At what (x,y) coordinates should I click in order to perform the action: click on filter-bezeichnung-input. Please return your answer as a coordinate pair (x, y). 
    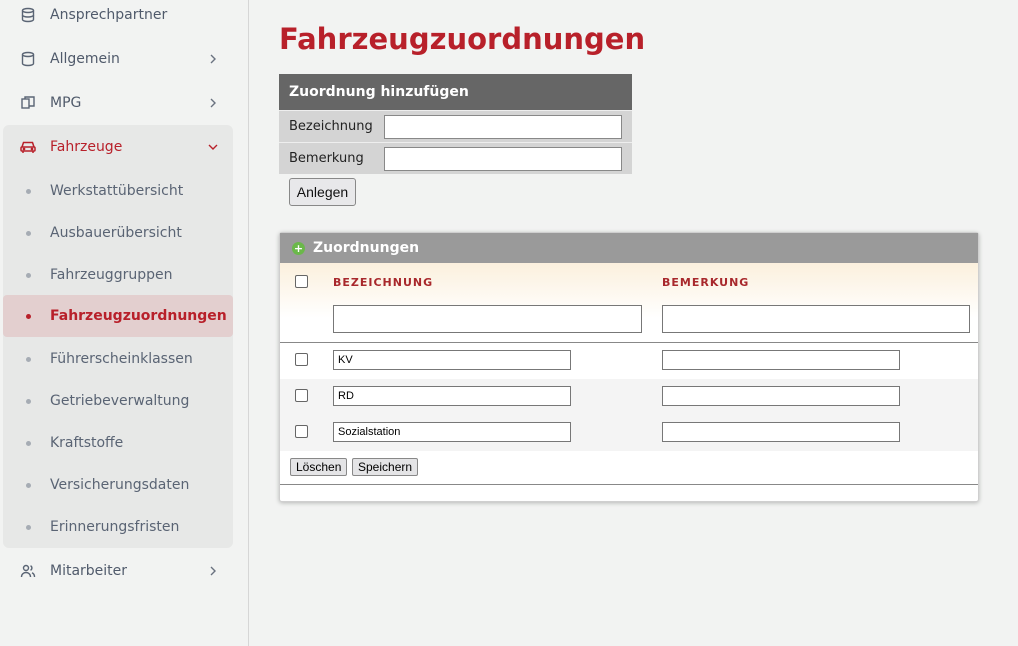
    Looking at the image, I should click on (487, 319).